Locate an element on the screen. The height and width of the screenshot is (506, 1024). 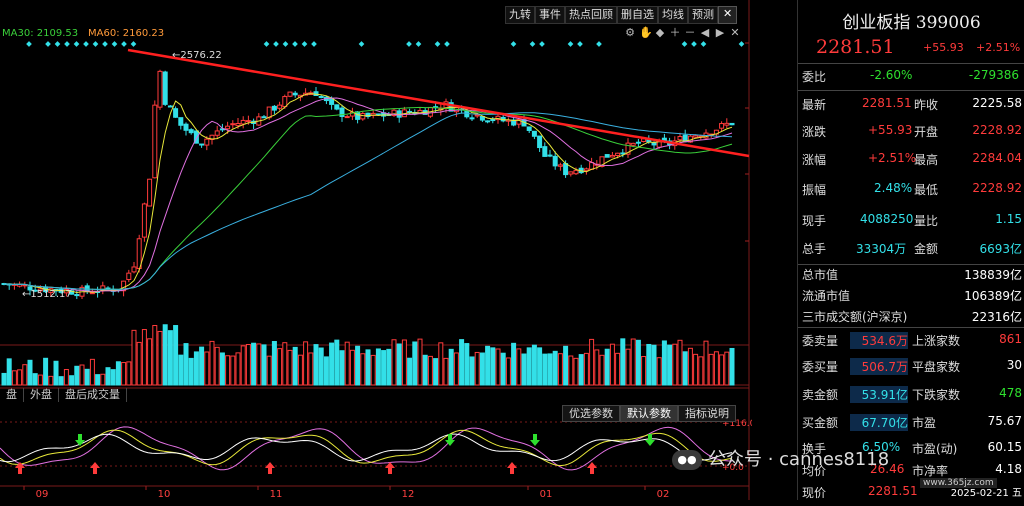
value: 2225.58 is located at coordinates (997, 103).